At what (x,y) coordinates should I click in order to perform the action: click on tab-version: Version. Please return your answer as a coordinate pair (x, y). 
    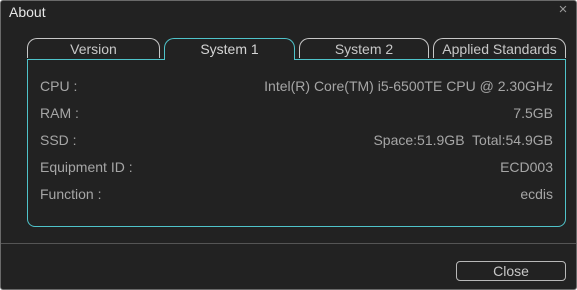
    Looking at the image, I should click on (93, 48).